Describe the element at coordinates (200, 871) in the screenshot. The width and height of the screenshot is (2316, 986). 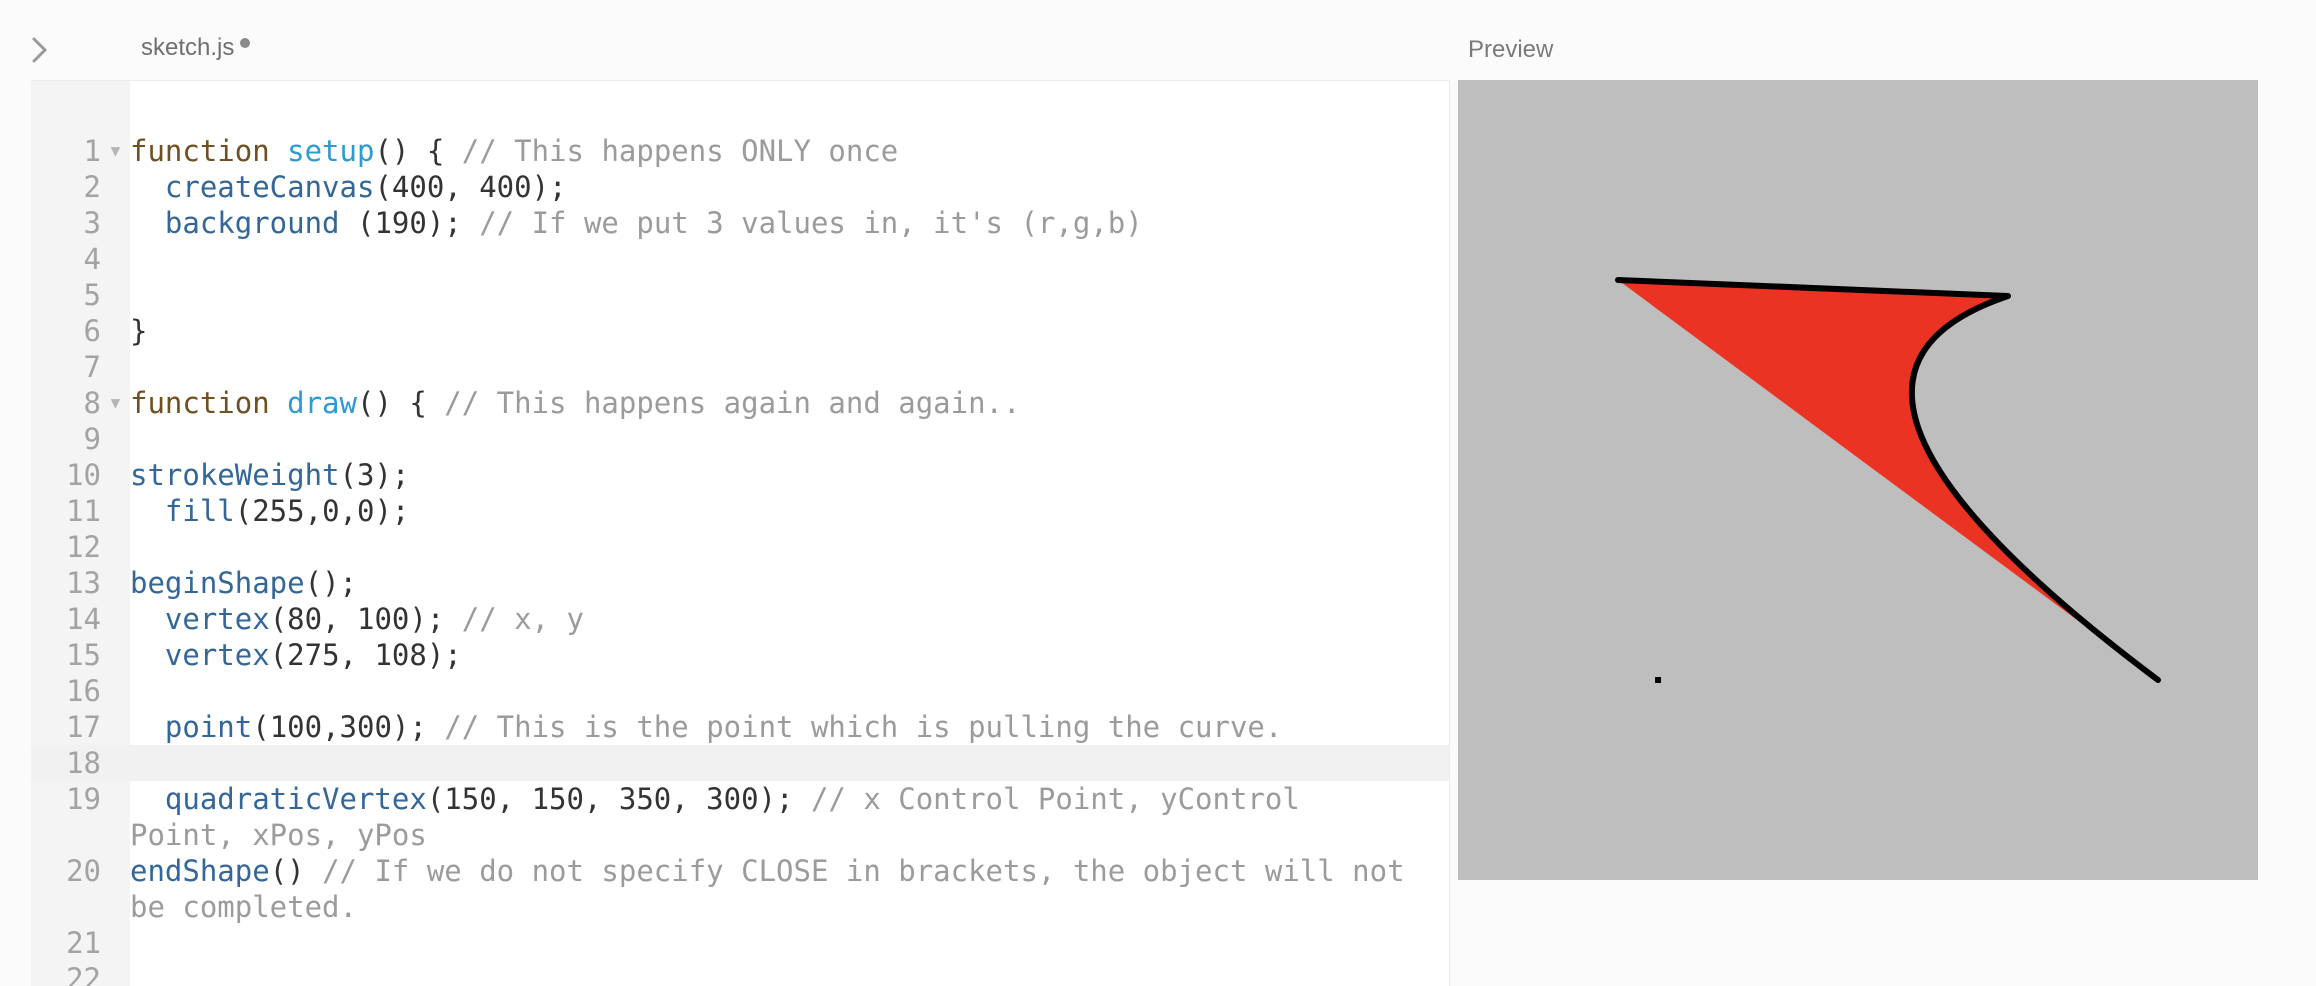
I see `code-token: endShape` at that location.